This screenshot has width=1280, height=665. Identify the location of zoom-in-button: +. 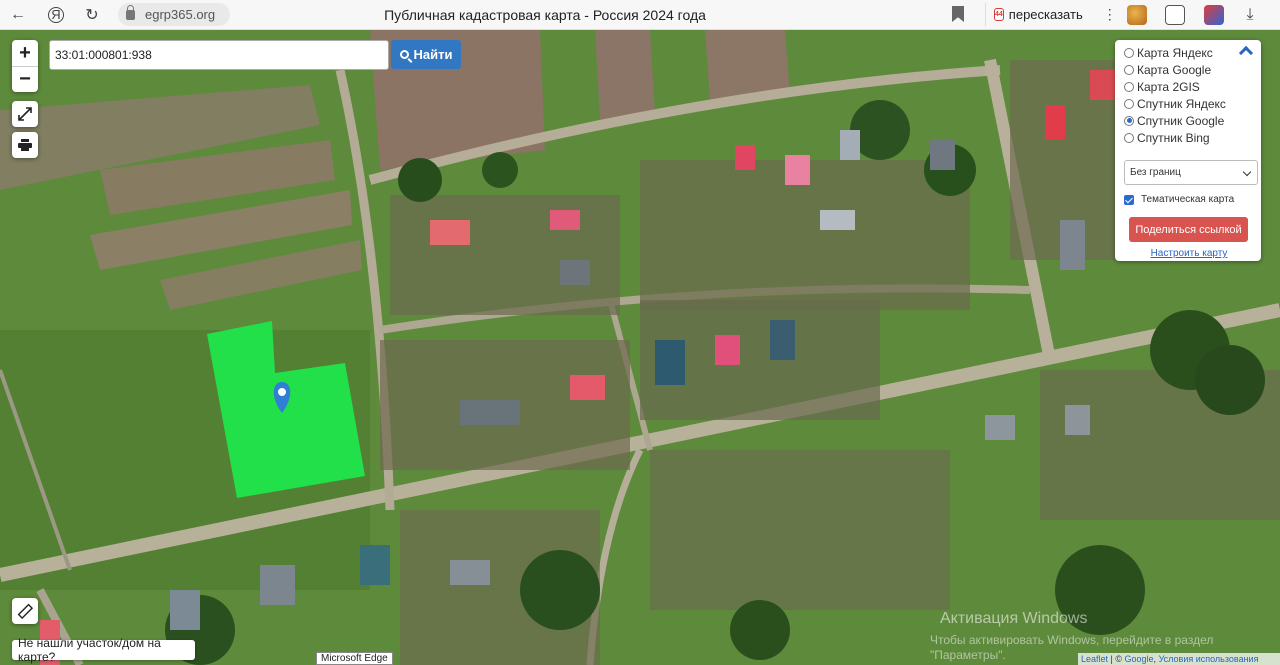
(25, 53).